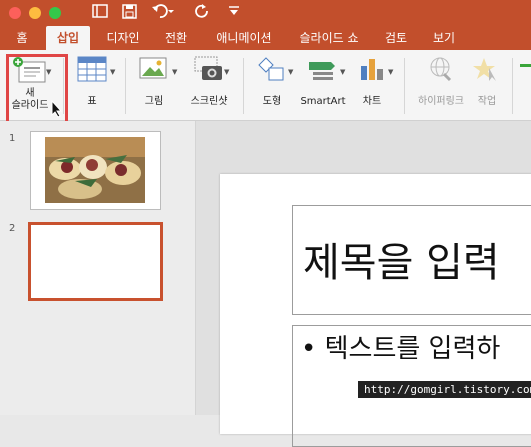  Describe the element at coordinates (525, 65) in the screenshot. I see `partial-ribbon-icon` at that location.